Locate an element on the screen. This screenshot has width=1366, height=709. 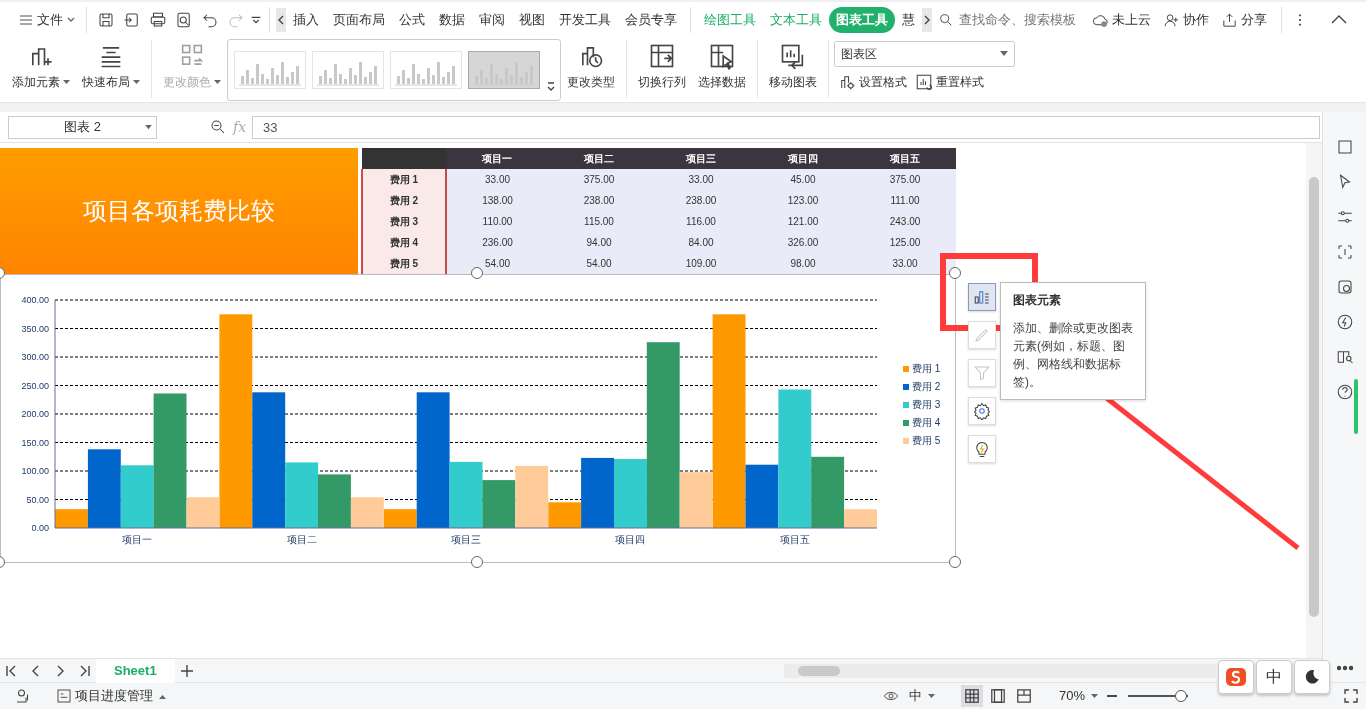
axis-tick-label: 400.00 is located at coordinates (35, 300).